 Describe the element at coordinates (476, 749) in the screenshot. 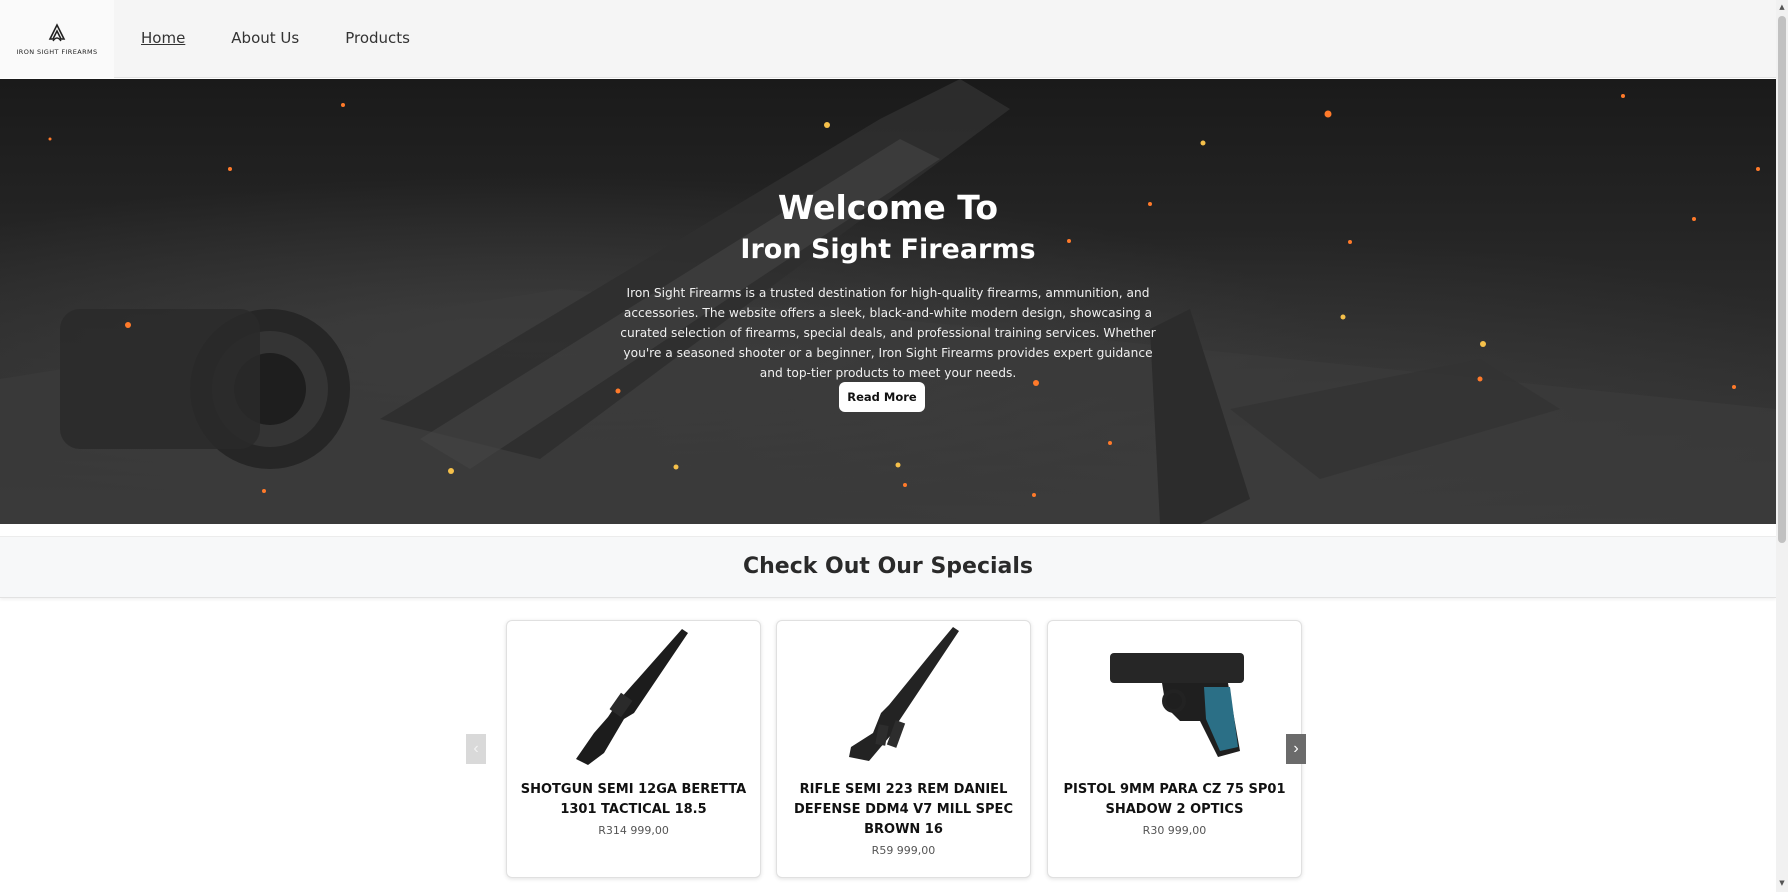

I see `carousel-prev-button: ‹` at that location.